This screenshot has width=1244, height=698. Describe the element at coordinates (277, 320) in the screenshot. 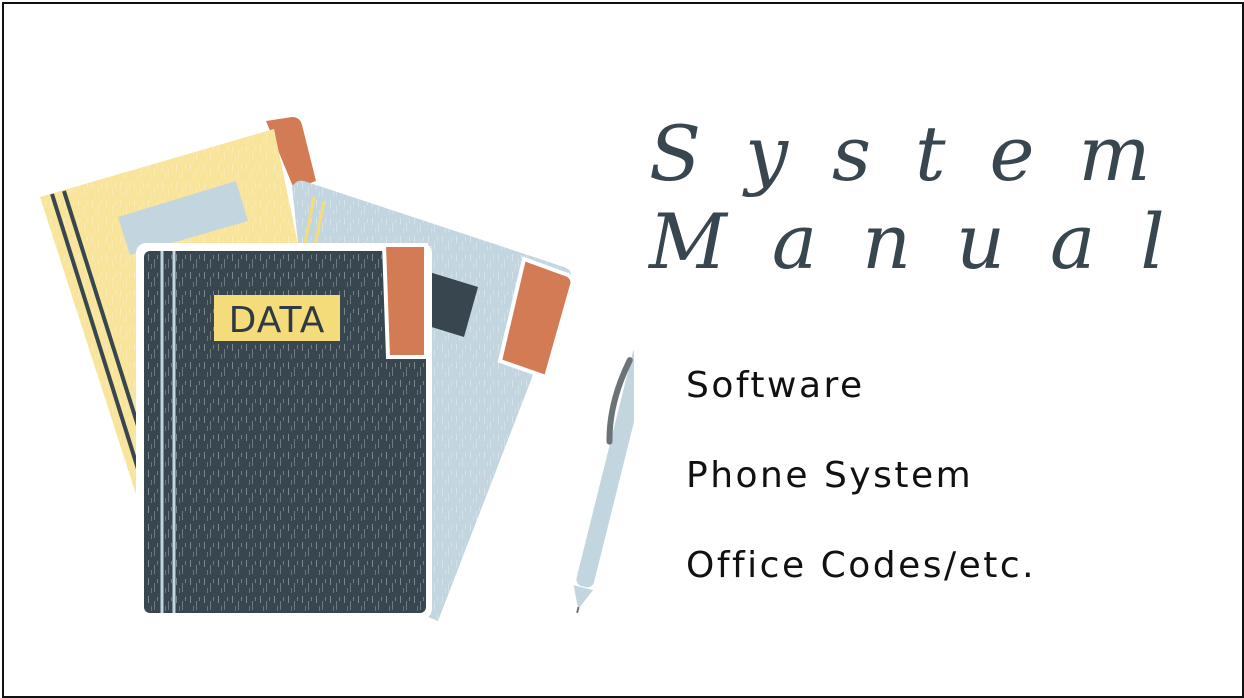

I see `book-label-text: DATA` at that location.